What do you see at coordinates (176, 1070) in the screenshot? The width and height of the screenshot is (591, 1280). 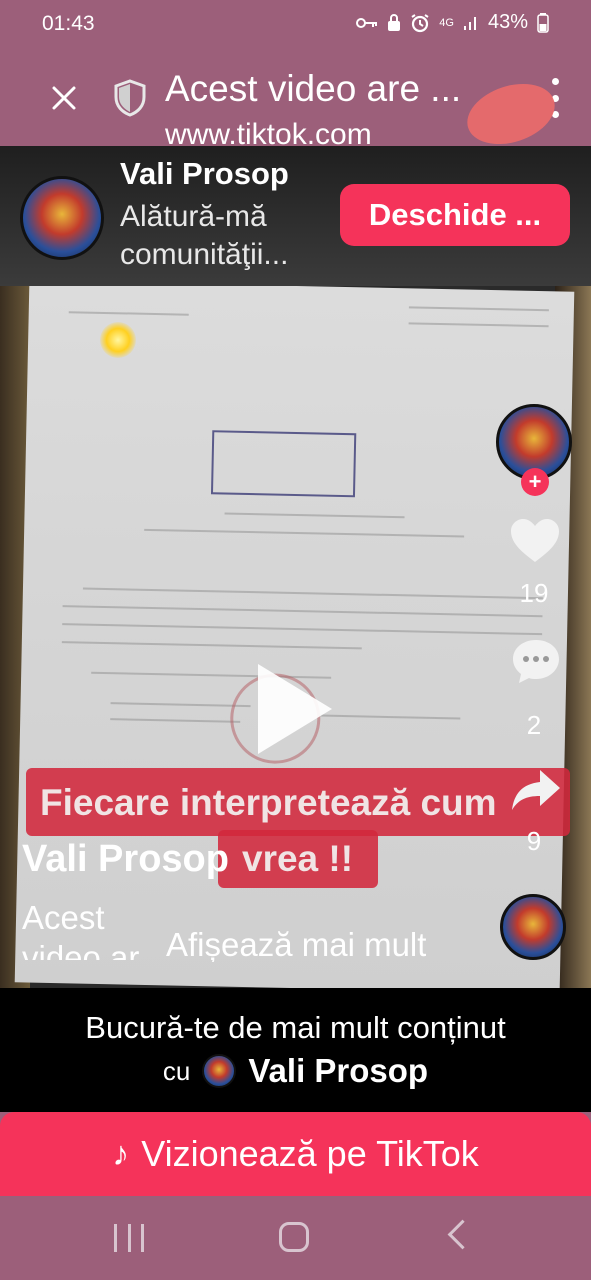 I see `promo-cu: cu` at bounding box center [176, 1070].